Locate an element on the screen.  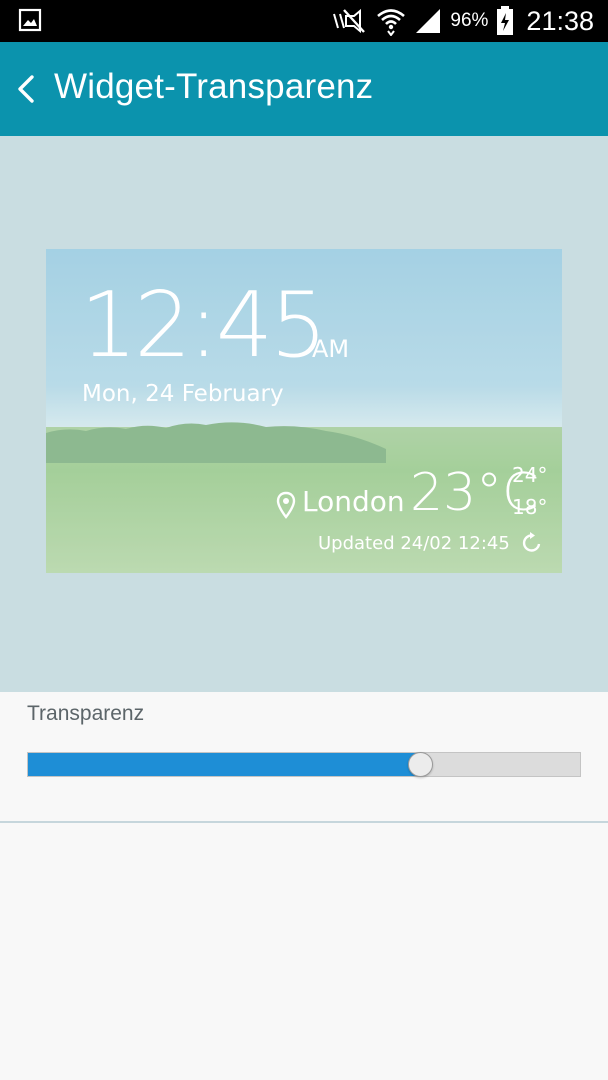
slider-thumb is located at coordinates (420, 764).